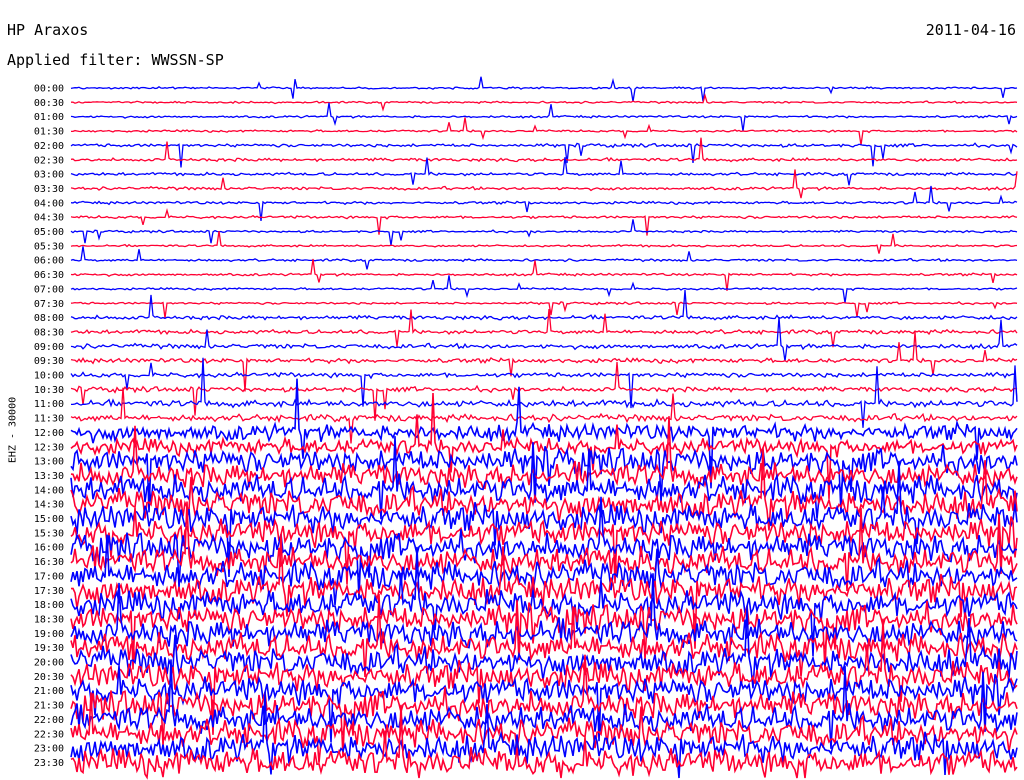  Describe the element at coordinates (49, 519) in the screenshot. I see `time-tick-label: 15:00` at that location.